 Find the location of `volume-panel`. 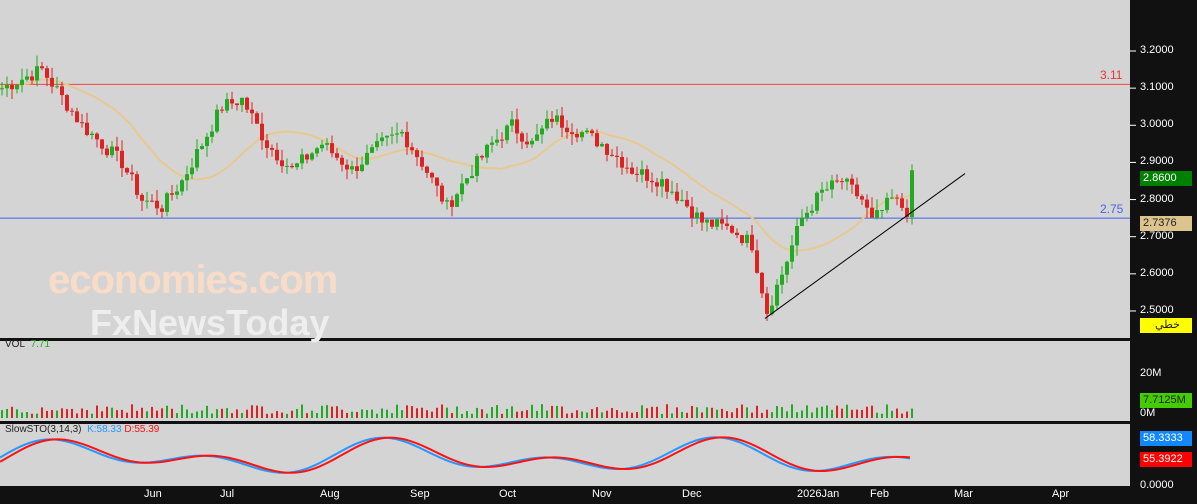

volume-panel is located at coordinates (565, 381).